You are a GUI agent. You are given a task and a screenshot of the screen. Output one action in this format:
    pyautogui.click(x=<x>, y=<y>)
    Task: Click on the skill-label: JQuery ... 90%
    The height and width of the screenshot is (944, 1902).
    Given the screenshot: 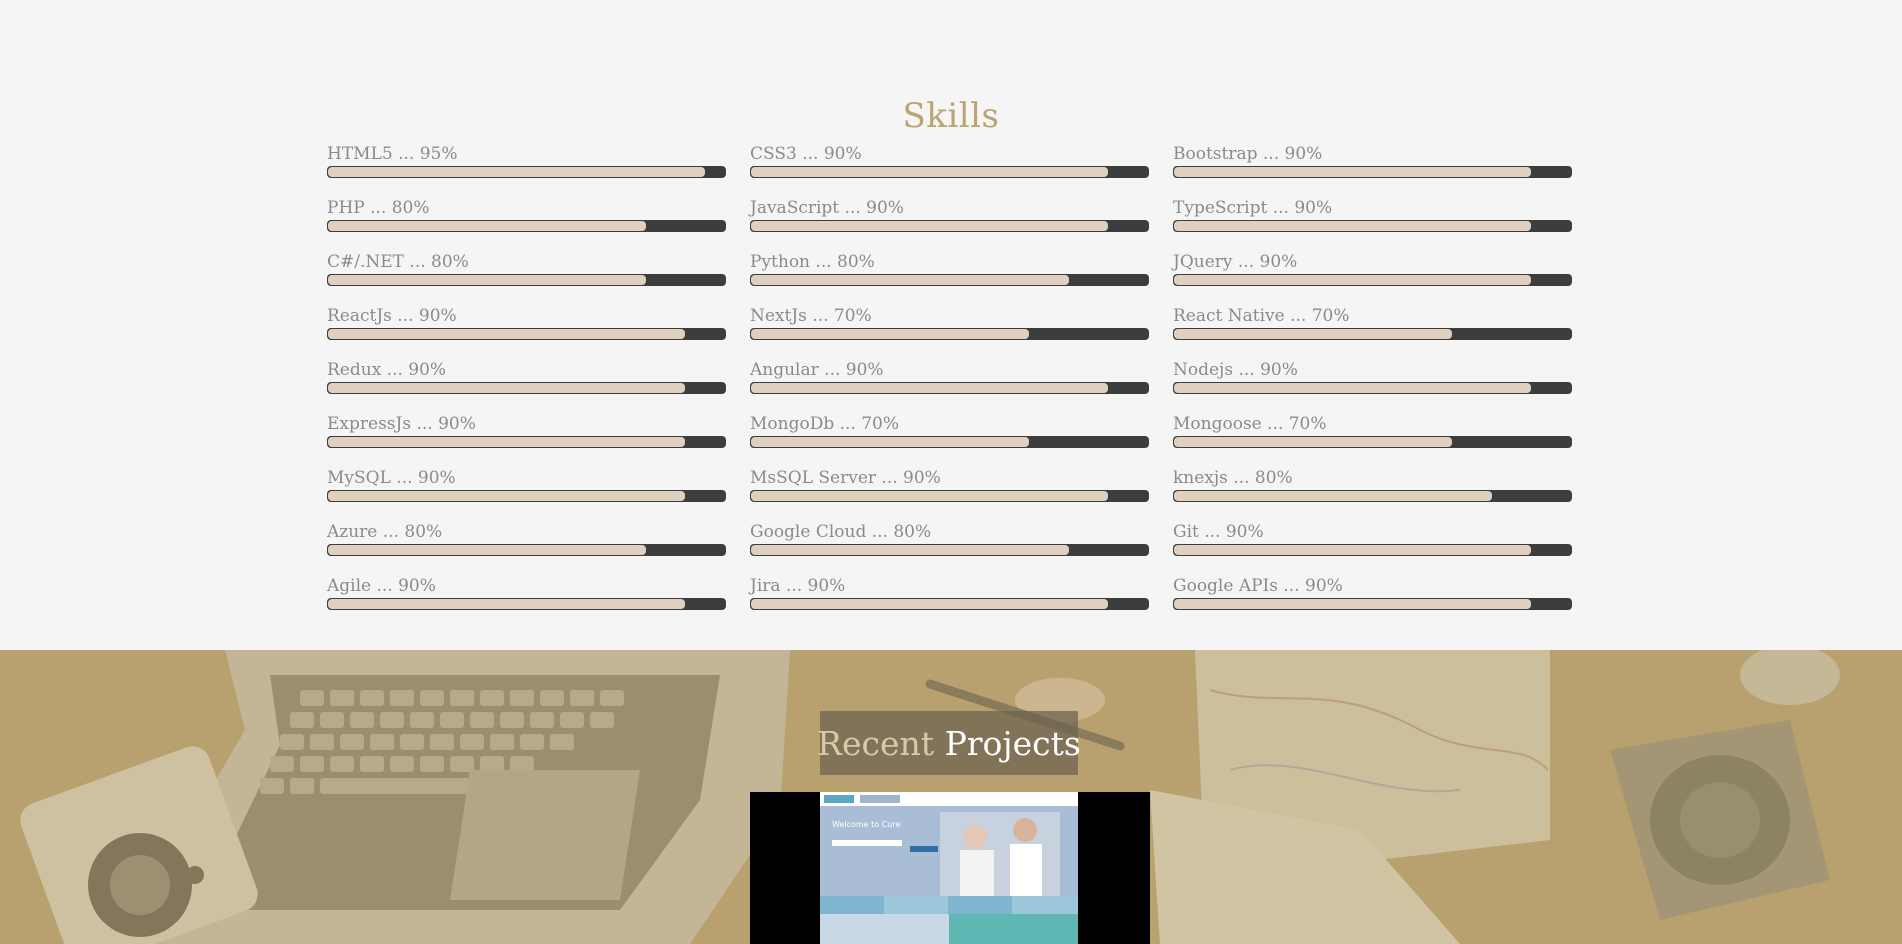 What is the action you would take?
    pyautogui.click(x=1235, y=262)
    